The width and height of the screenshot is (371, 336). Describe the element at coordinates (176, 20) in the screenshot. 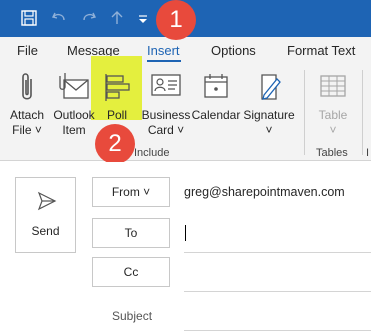

I see `callout-badge-1: 1` at that location.